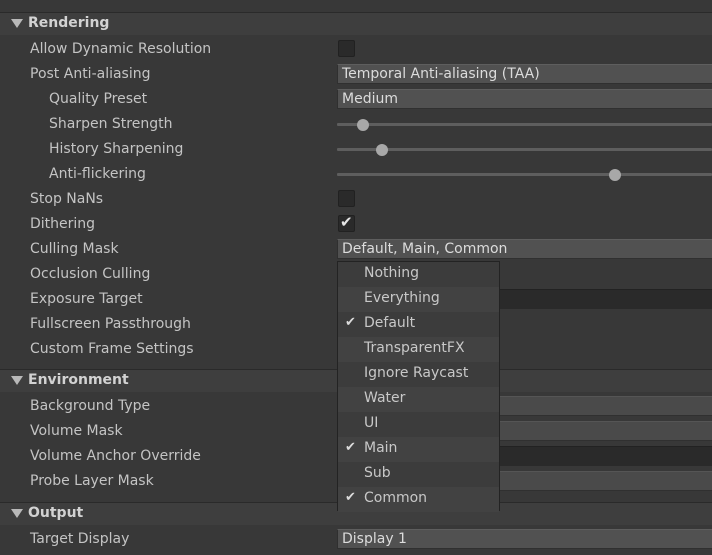  Describe the element at coordinates (90, 406) in the screenshot. I see `background-type-label: Background Type` at that location.